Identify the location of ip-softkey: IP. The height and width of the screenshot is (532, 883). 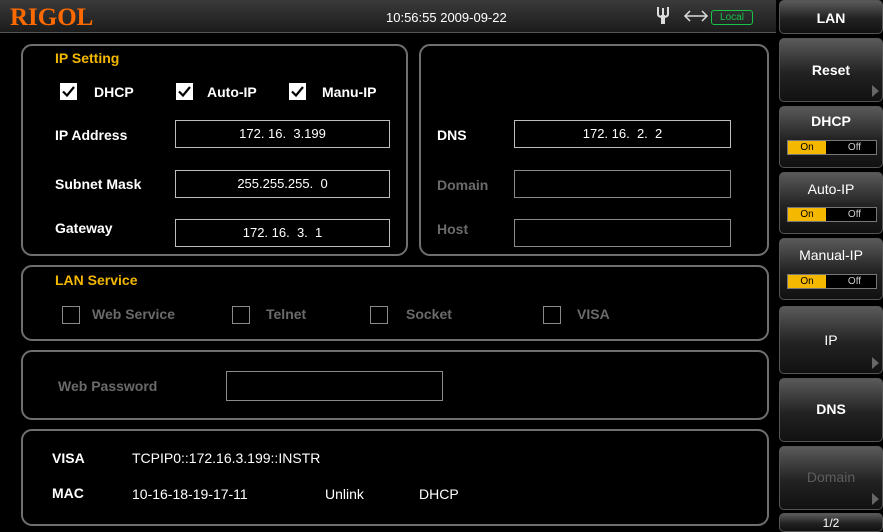
(831, 340).